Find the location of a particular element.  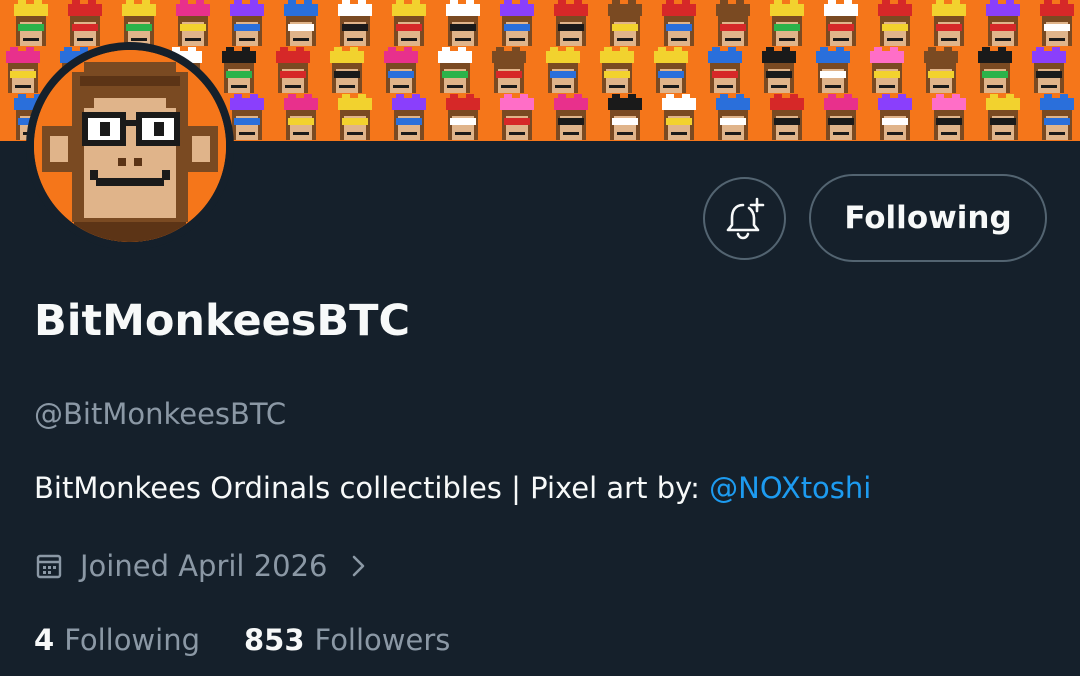

following-button: Following is located at coordinates (928, 218).